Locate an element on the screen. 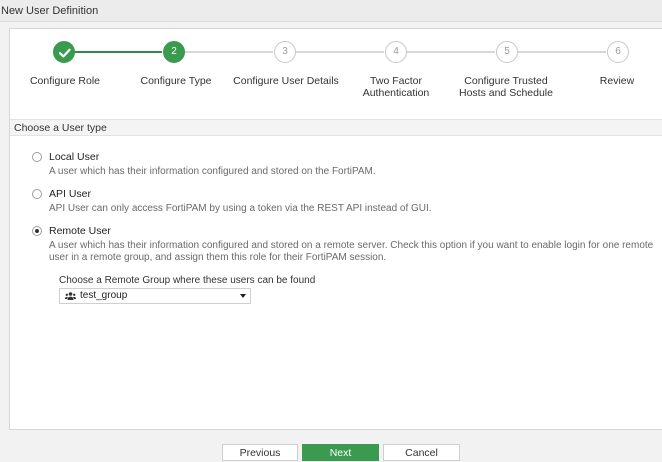 This screenshot has width=662, height=462. step-4-circle: 4 is located at coordinates (396, 52).